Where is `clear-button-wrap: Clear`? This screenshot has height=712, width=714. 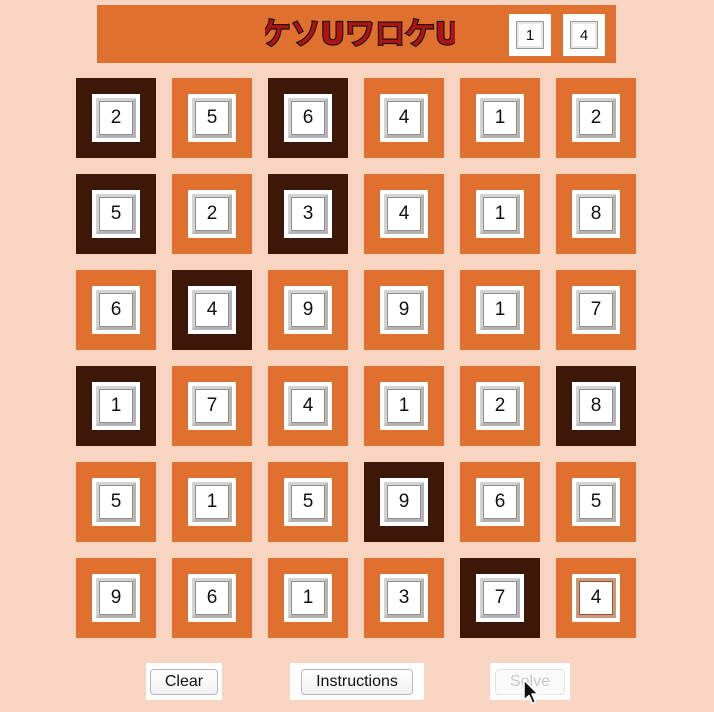 clear-button-wrap: Clear is located at coordinates (184, 681).